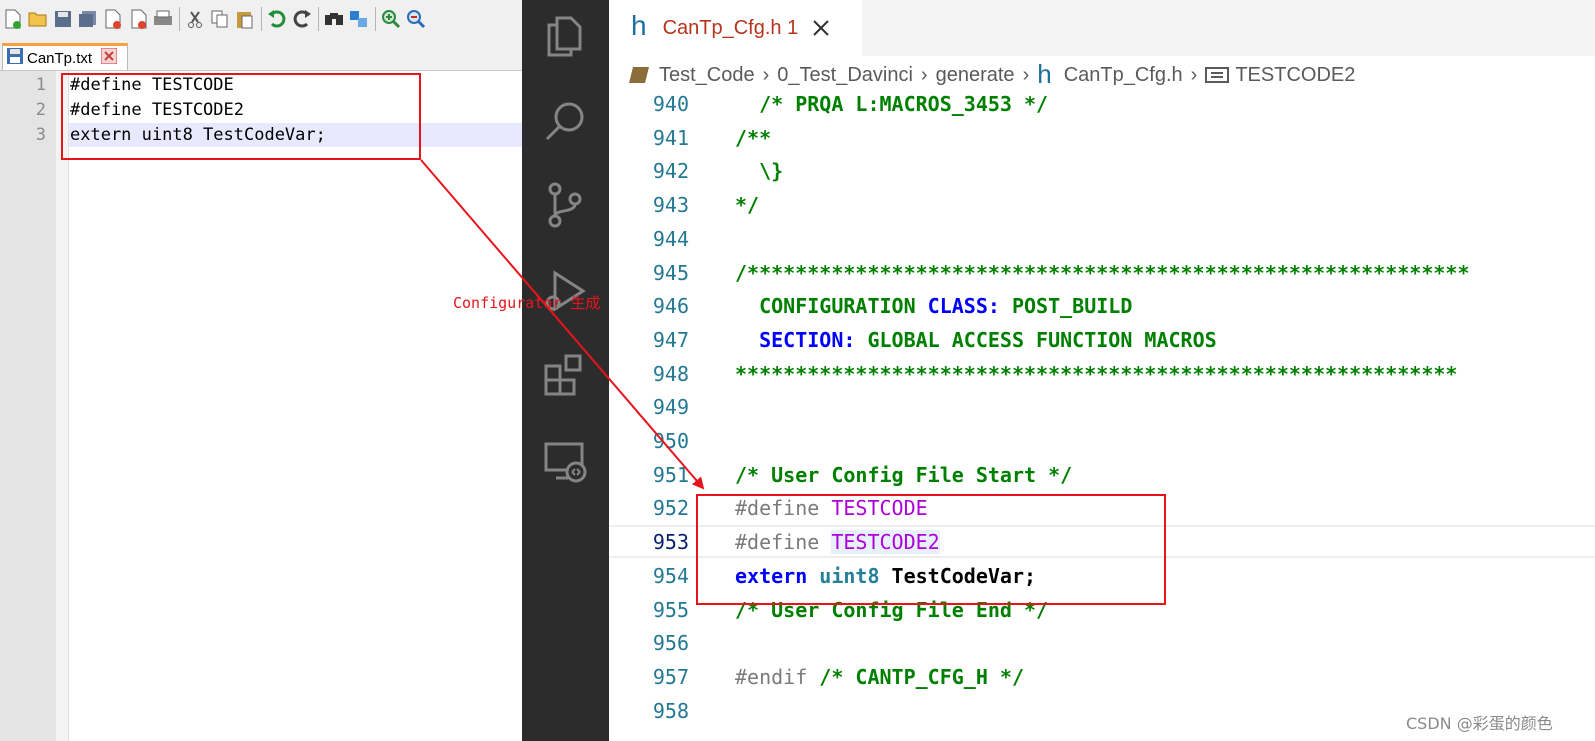 This screenshot has height=741, width=1595. What do you see at coordinates (670, 238) in the screenshot?
I see `line-number: 944` at bounding box center [670, 238].